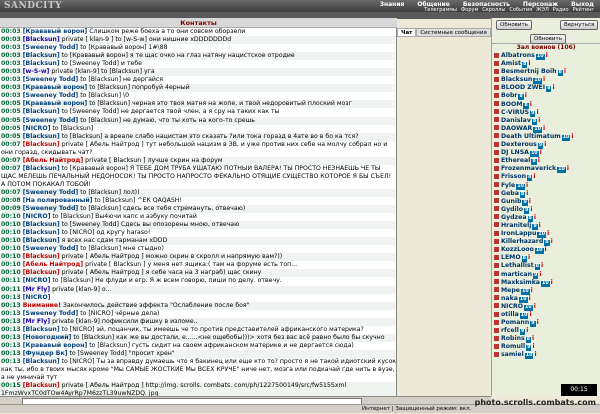  What do you see at coordinates (511, 104) in the screenshot?
I see `user-name: BOOM` at bounding box center [511, 104].